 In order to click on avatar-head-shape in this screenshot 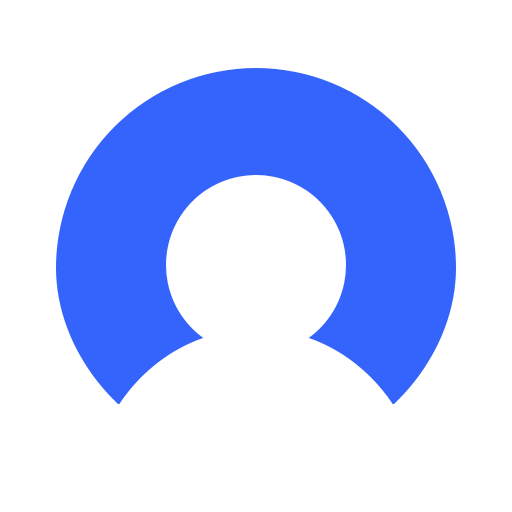, I will do `click(256, 265)`.